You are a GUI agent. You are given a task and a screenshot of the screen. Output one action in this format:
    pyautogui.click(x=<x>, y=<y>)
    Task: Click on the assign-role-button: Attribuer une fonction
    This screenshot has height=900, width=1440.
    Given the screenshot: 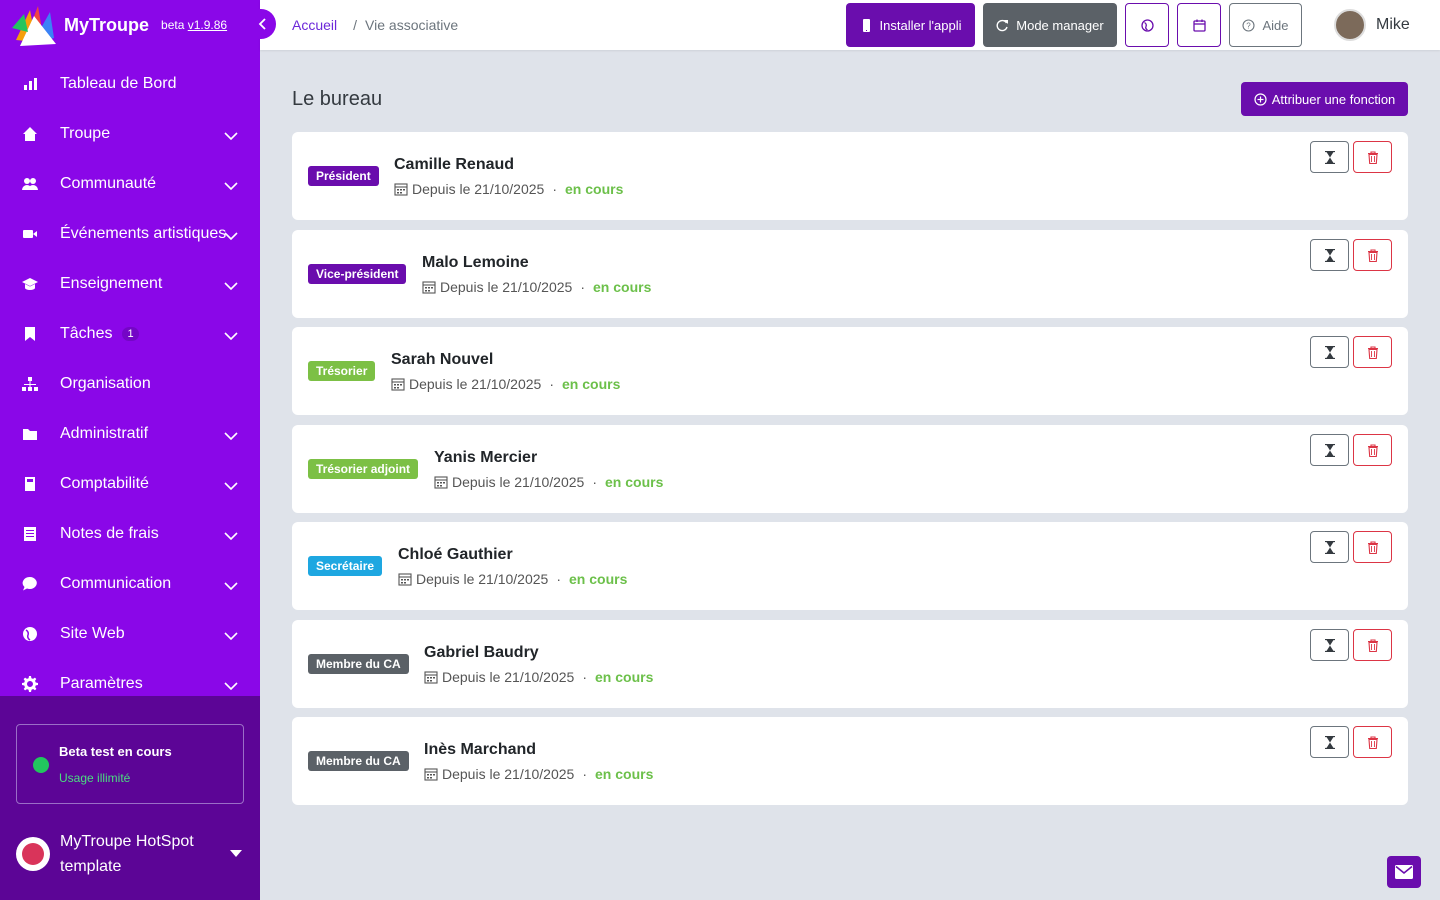 What is the action you would take?
    pyautogui.click(x=1324, y=99)
    